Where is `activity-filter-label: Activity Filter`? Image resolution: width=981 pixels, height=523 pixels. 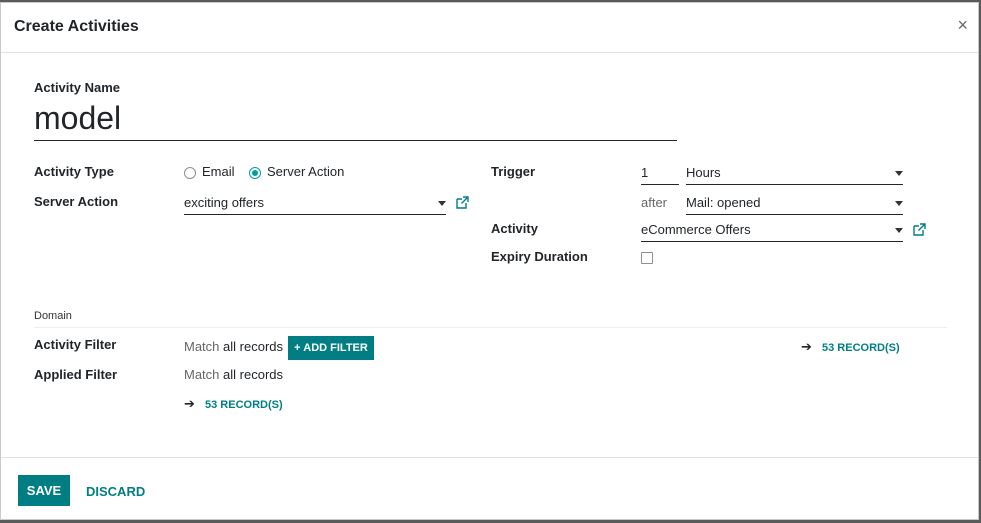 activity-filter-label: Activity Filter is located at coordinates (75, 344).